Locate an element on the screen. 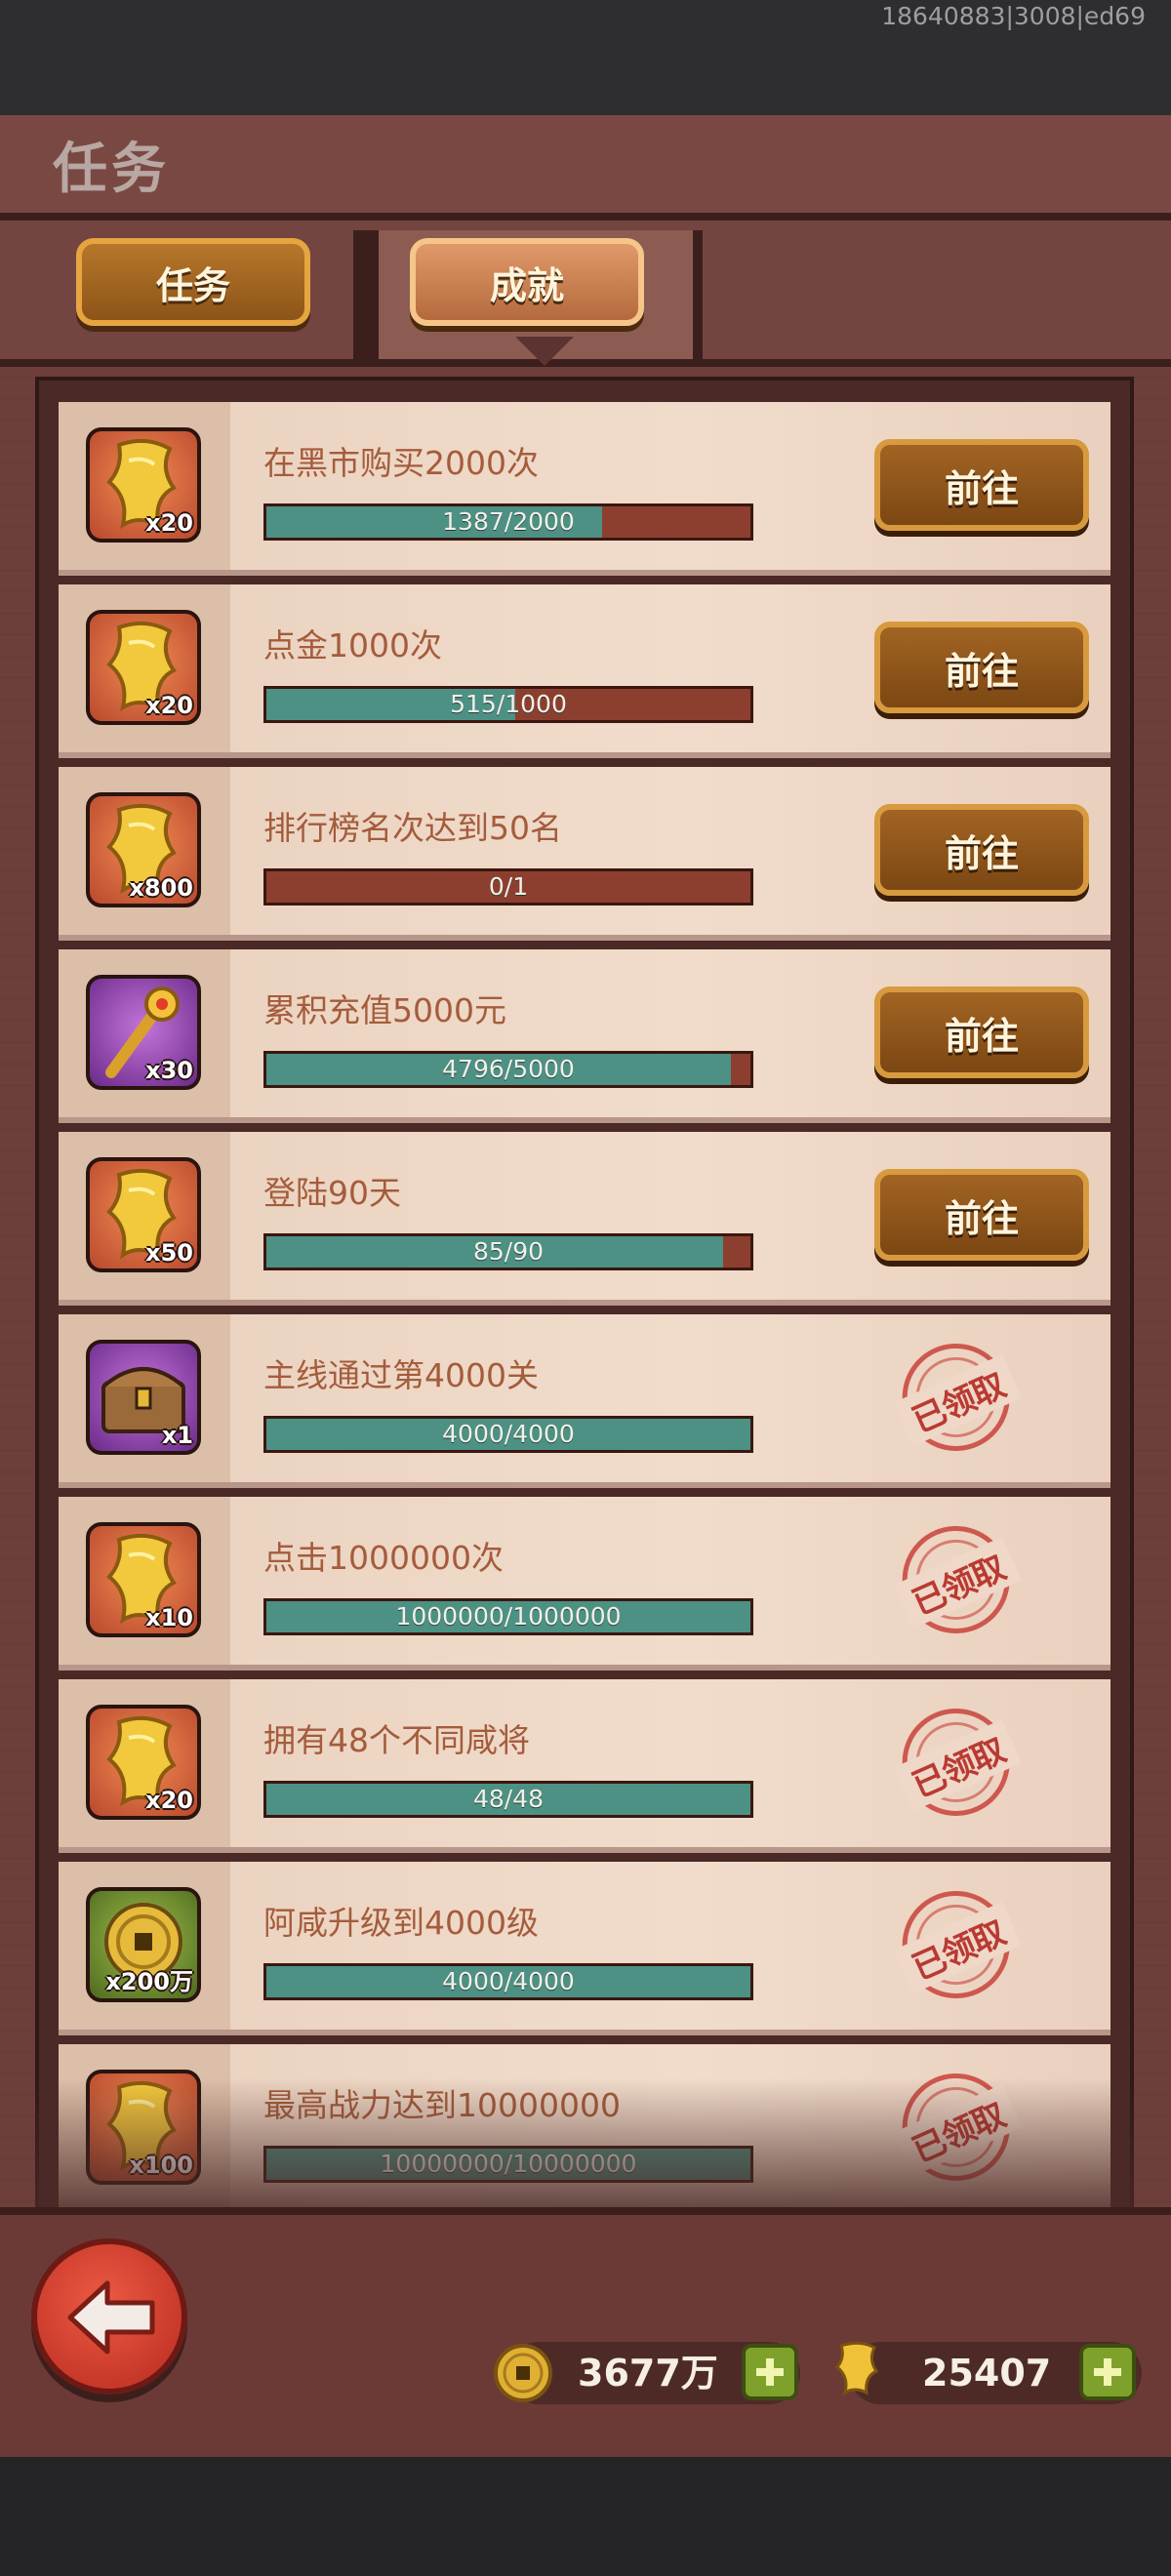 The width and height of the screenshot is (1171, 2576). reward-panel: x30 is located at coordinates (144, 1033).